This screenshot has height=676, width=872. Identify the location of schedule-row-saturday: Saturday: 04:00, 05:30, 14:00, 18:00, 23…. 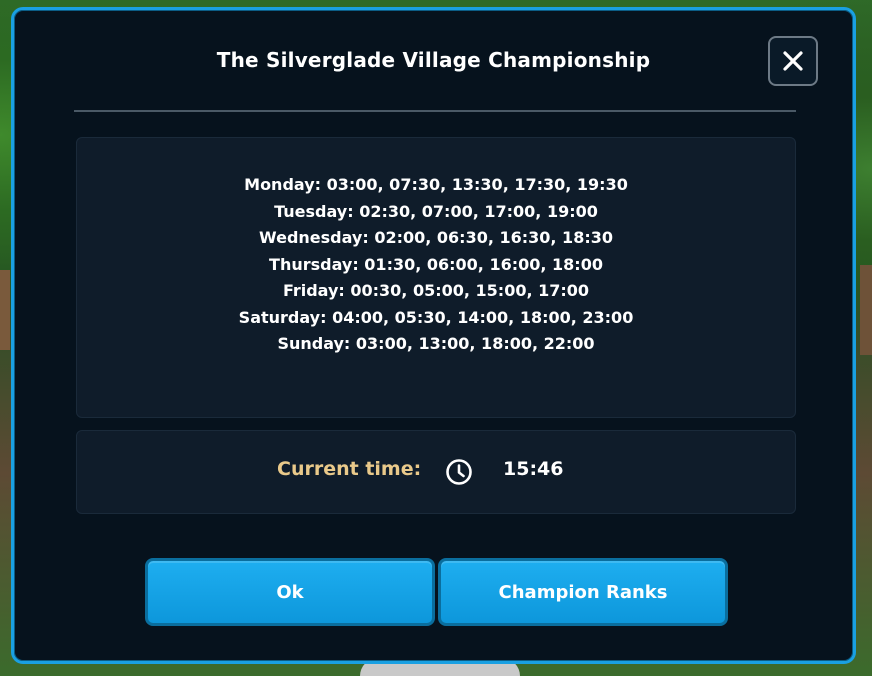
(436, 317).